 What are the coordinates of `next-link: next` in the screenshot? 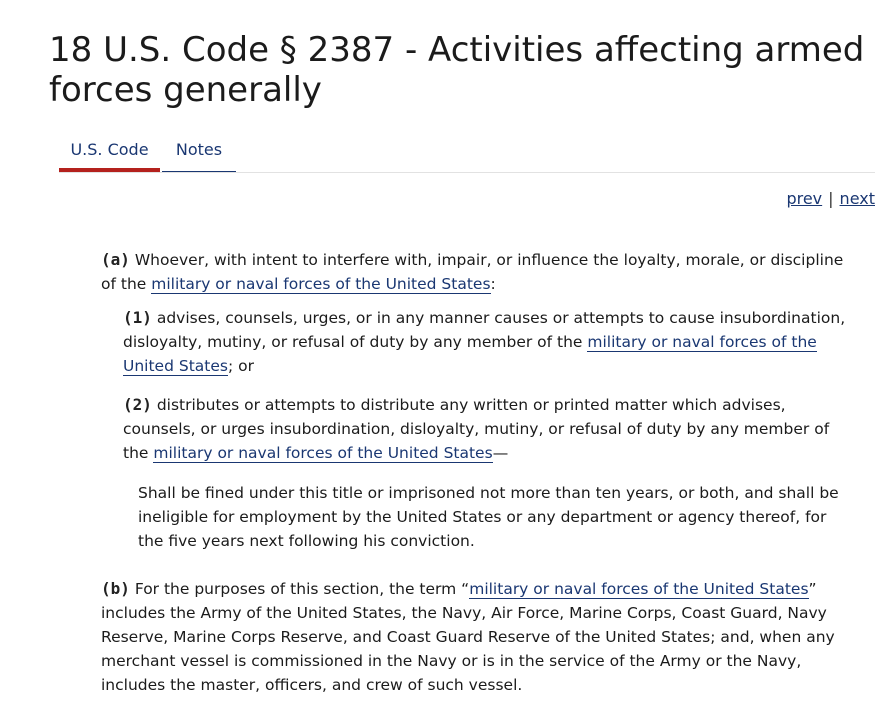 It's located at (857, 198).